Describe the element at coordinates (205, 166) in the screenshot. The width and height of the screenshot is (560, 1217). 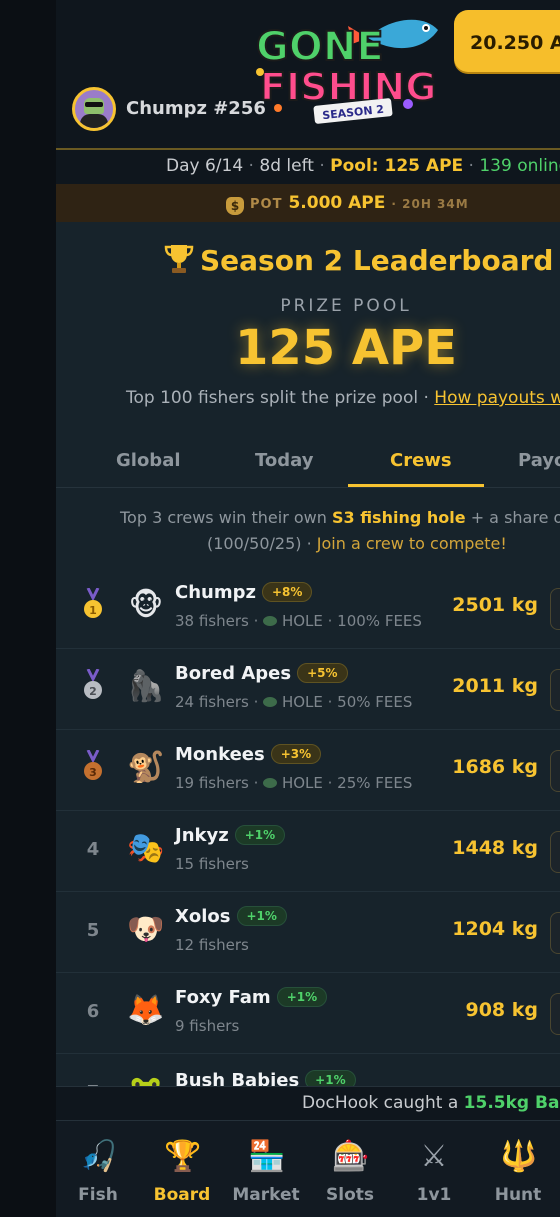
I see `day-counter: Day 6/14` at that location.